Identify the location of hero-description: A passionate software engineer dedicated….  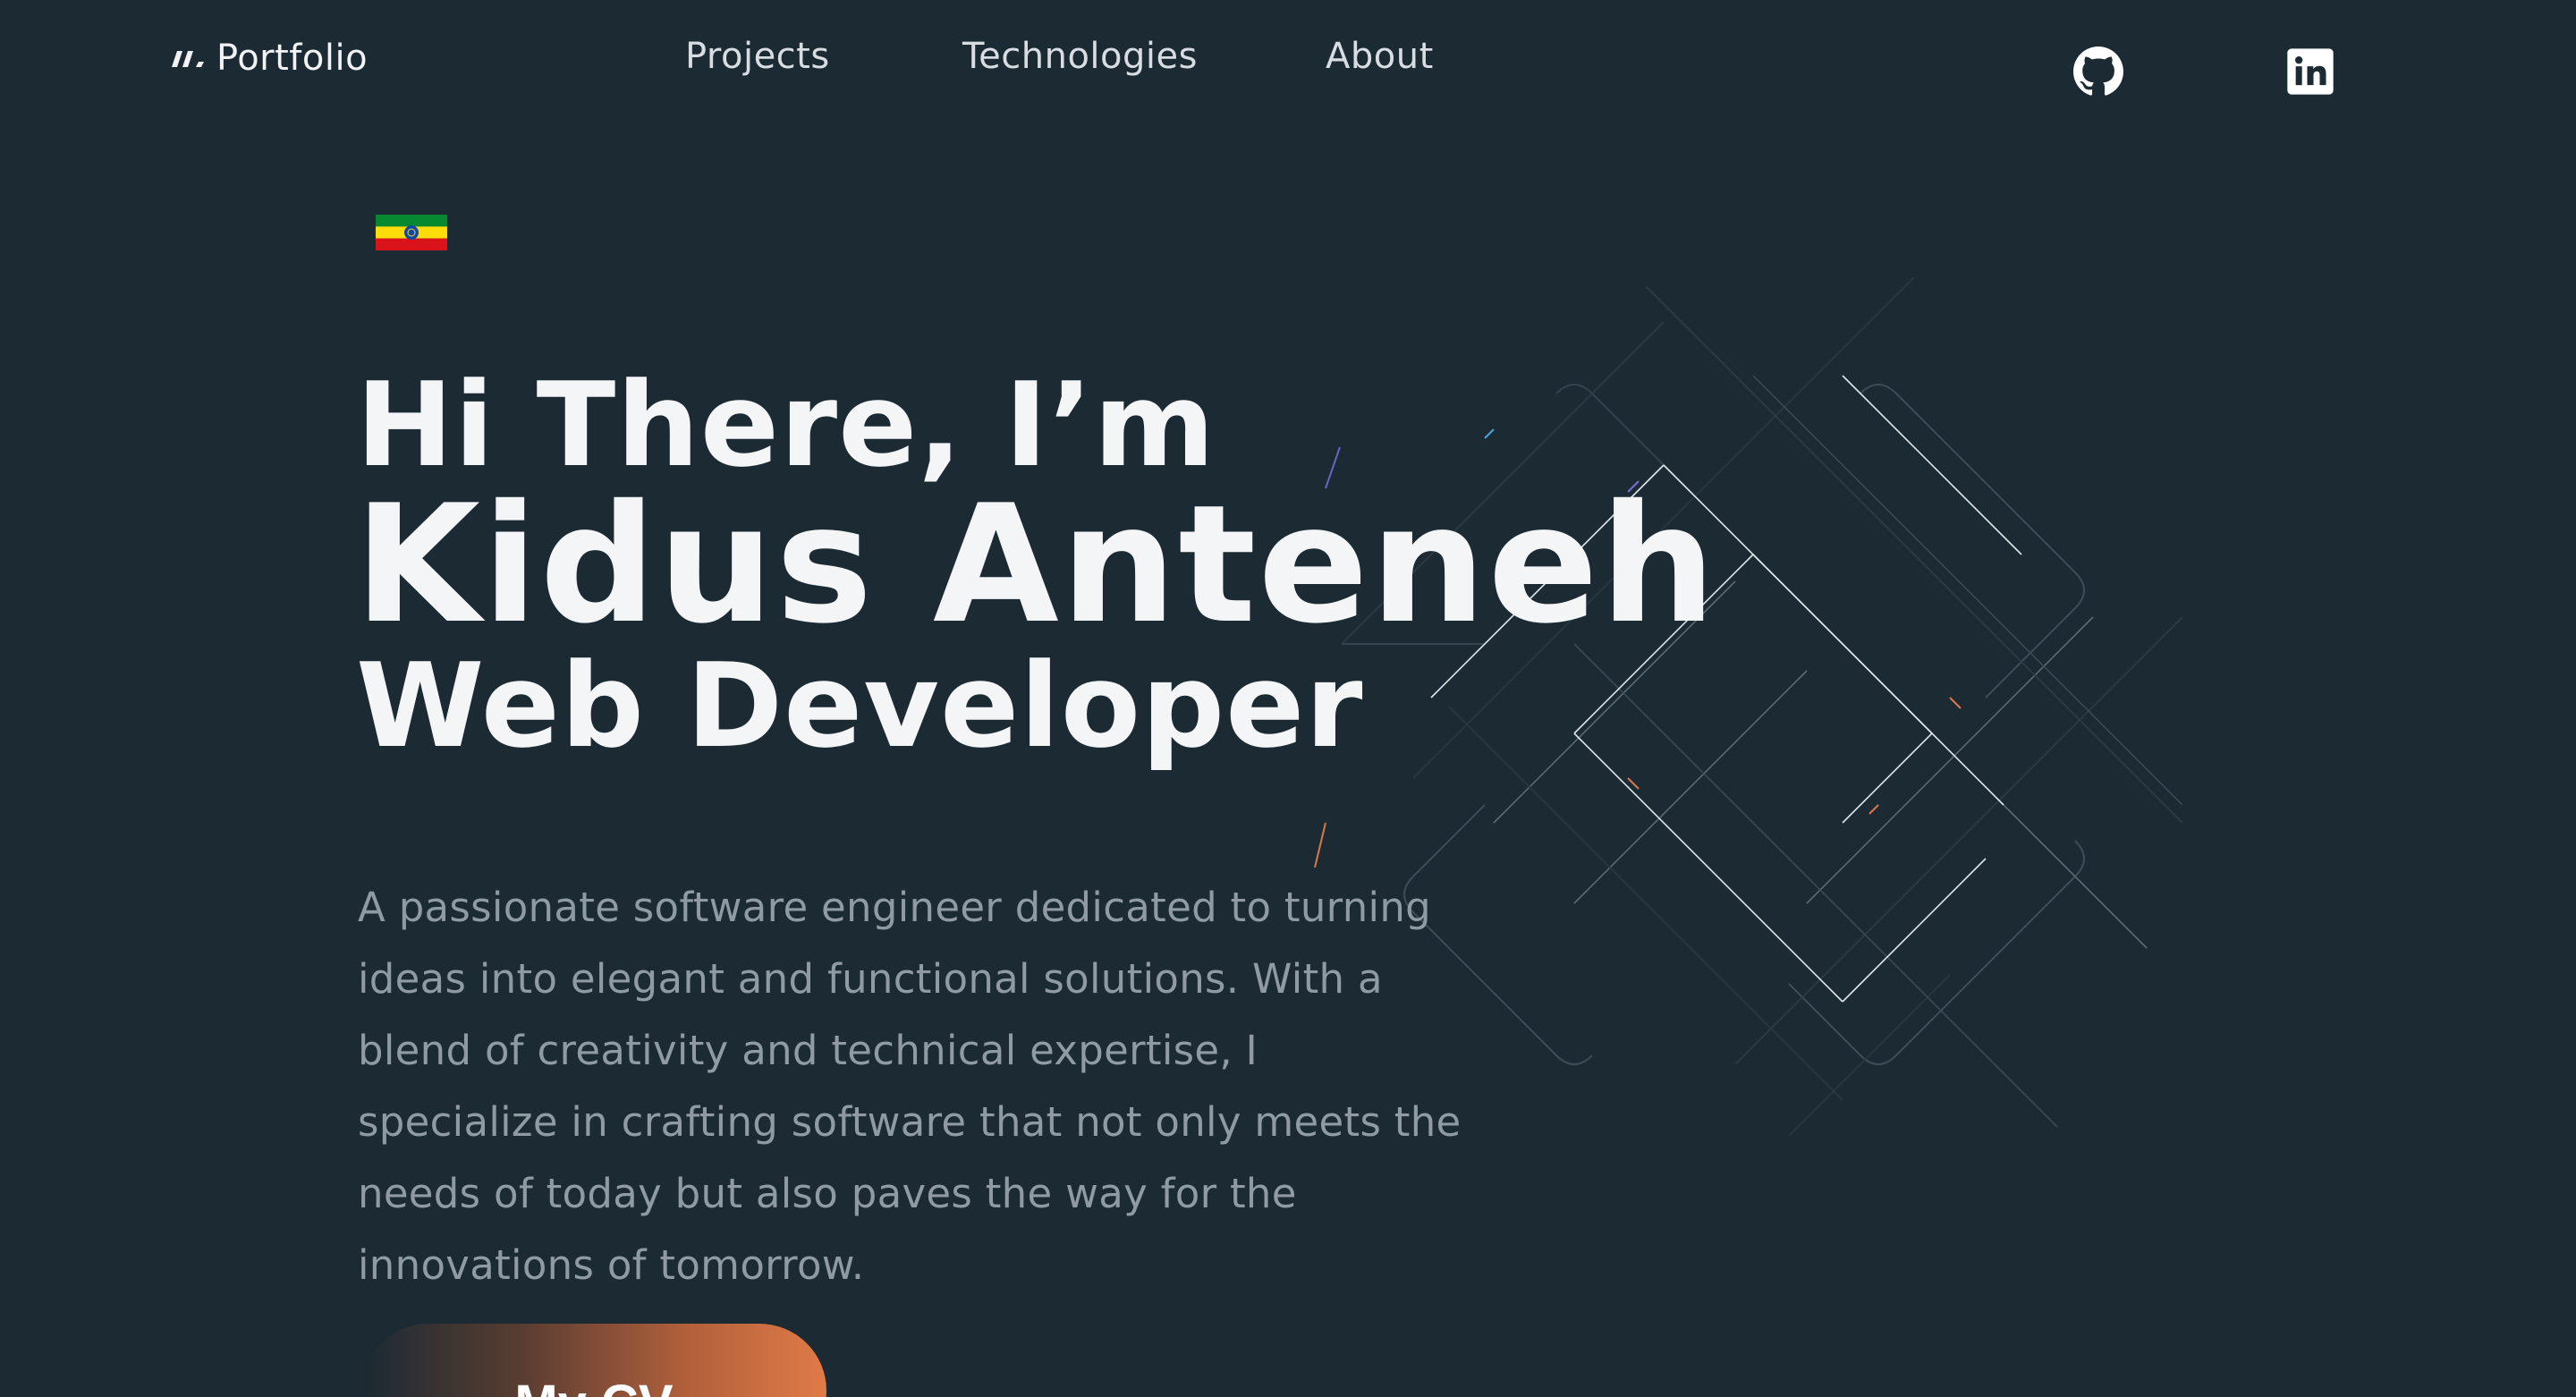
(910, 1086).